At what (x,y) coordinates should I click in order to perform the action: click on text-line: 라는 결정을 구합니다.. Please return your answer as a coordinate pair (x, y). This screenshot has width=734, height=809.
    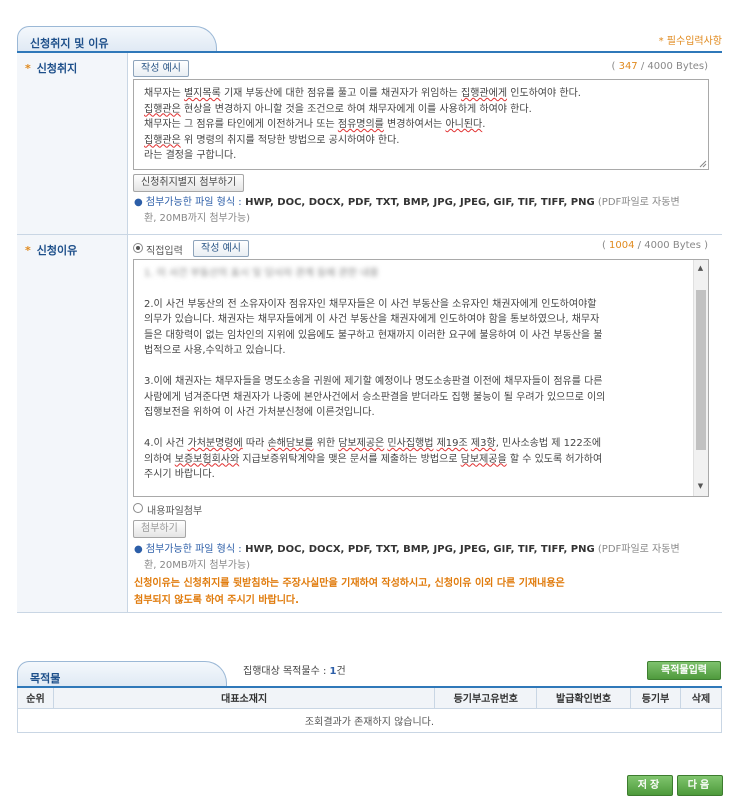
    Looking at the image, I should click on (190, 155).